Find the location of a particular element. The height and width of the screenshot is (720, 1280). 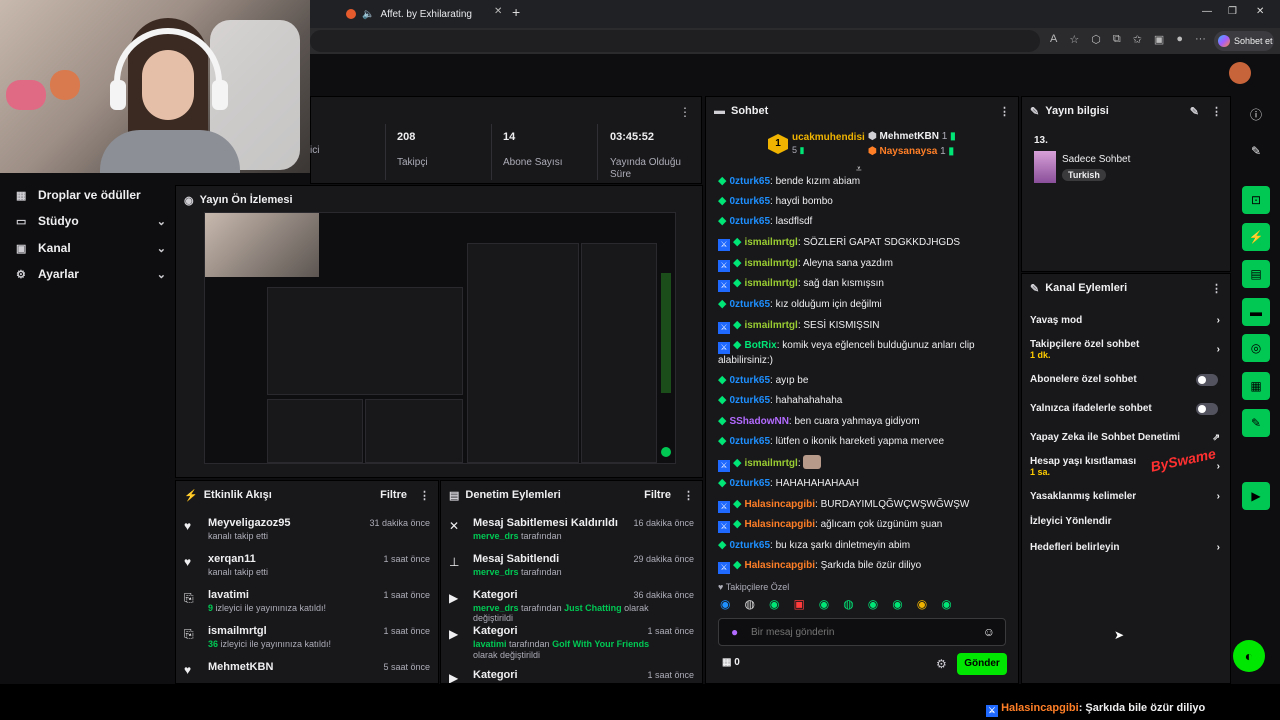

chat-username: BotRix is located at coordinates (760, 345).